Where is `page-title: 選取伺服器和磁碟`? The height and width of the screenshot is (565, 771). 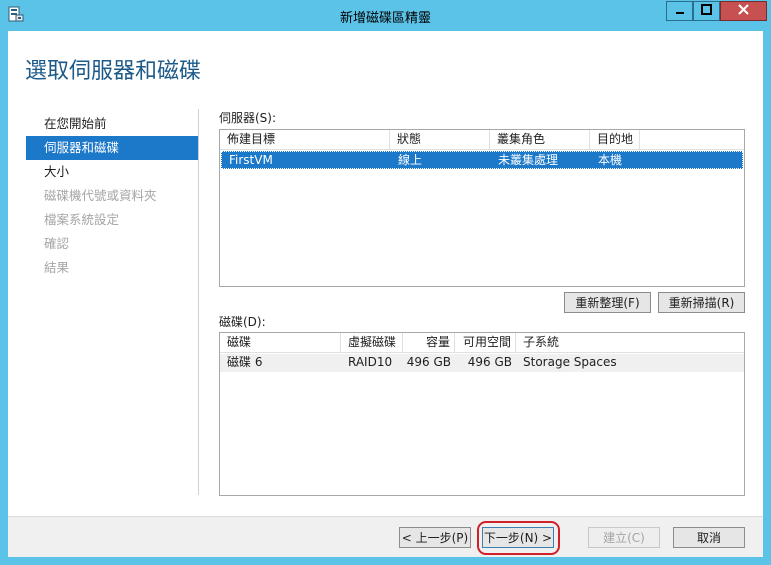
page-title: 選取伺服器和磁碟 is located at coordinates (113, 71).